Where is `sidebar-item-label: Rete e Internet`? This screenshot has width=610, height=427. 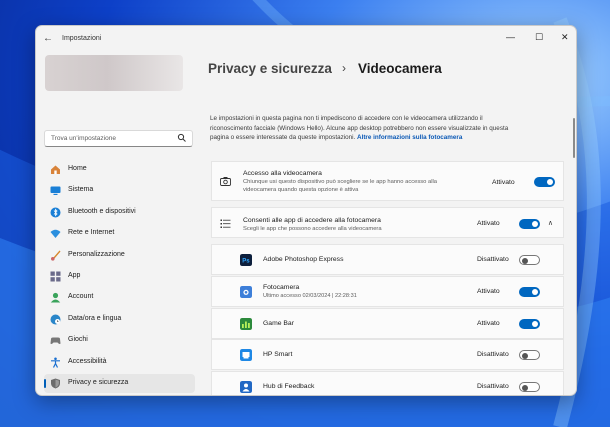 sidebar-item-label: Rete e Internet is located at coordinates (91, 233).